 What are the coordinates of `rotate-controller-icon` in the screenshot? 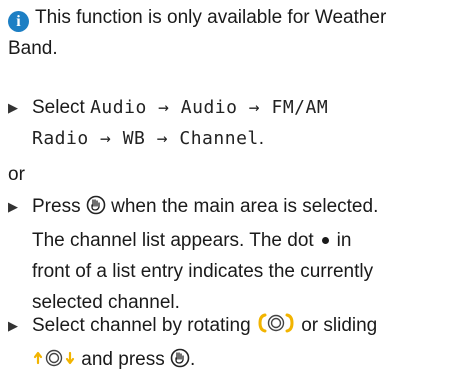 It's located at (276, 328).